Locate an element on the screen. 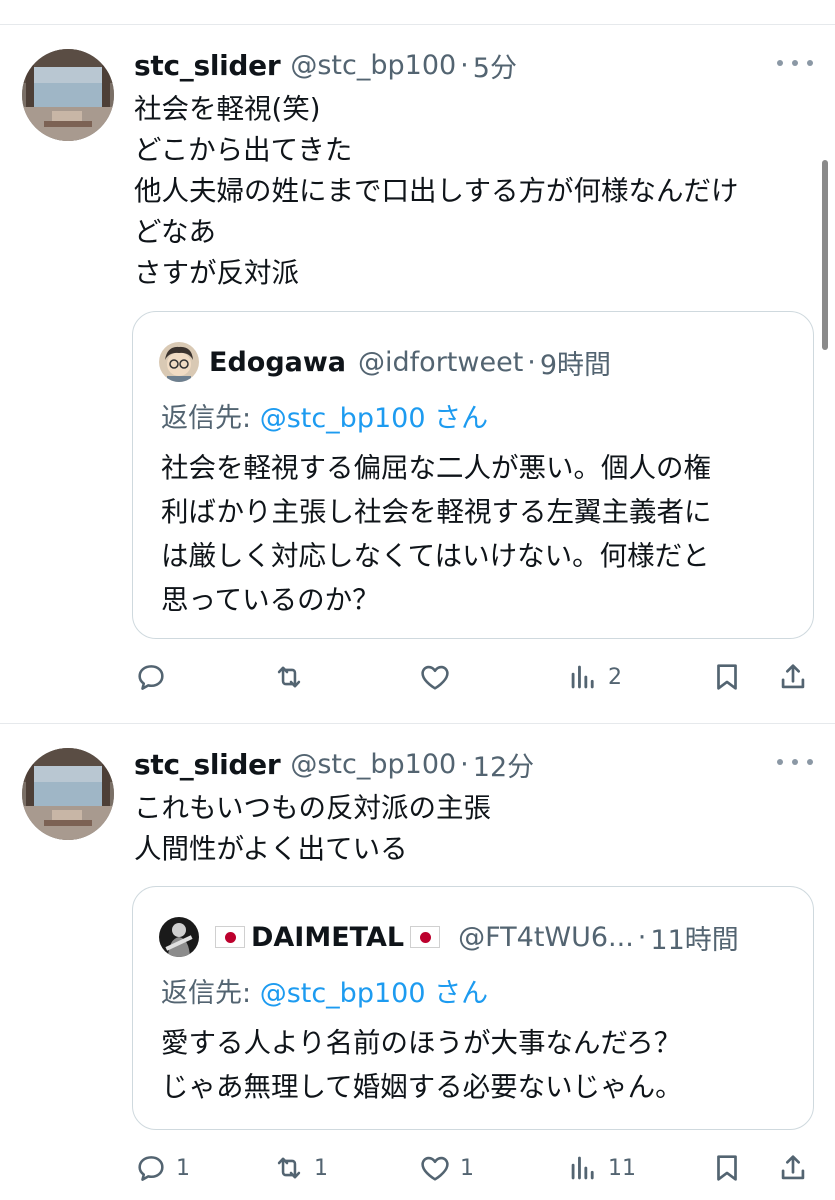 Image resolution: width=835 pixels, height=1200 pixels. tweet-header: stc_slider @stc_bp100 · 5分 is located at coordinates (325, 65).